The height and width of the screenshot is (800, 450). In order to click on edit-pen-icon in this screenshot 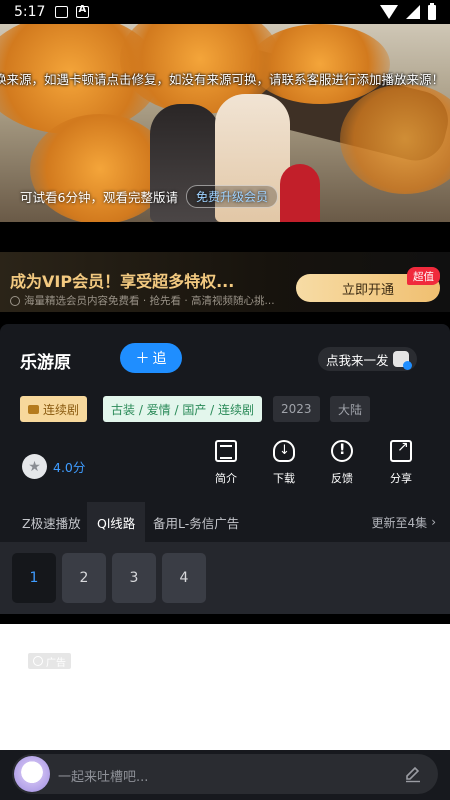, I will do `click(413, 774)`.